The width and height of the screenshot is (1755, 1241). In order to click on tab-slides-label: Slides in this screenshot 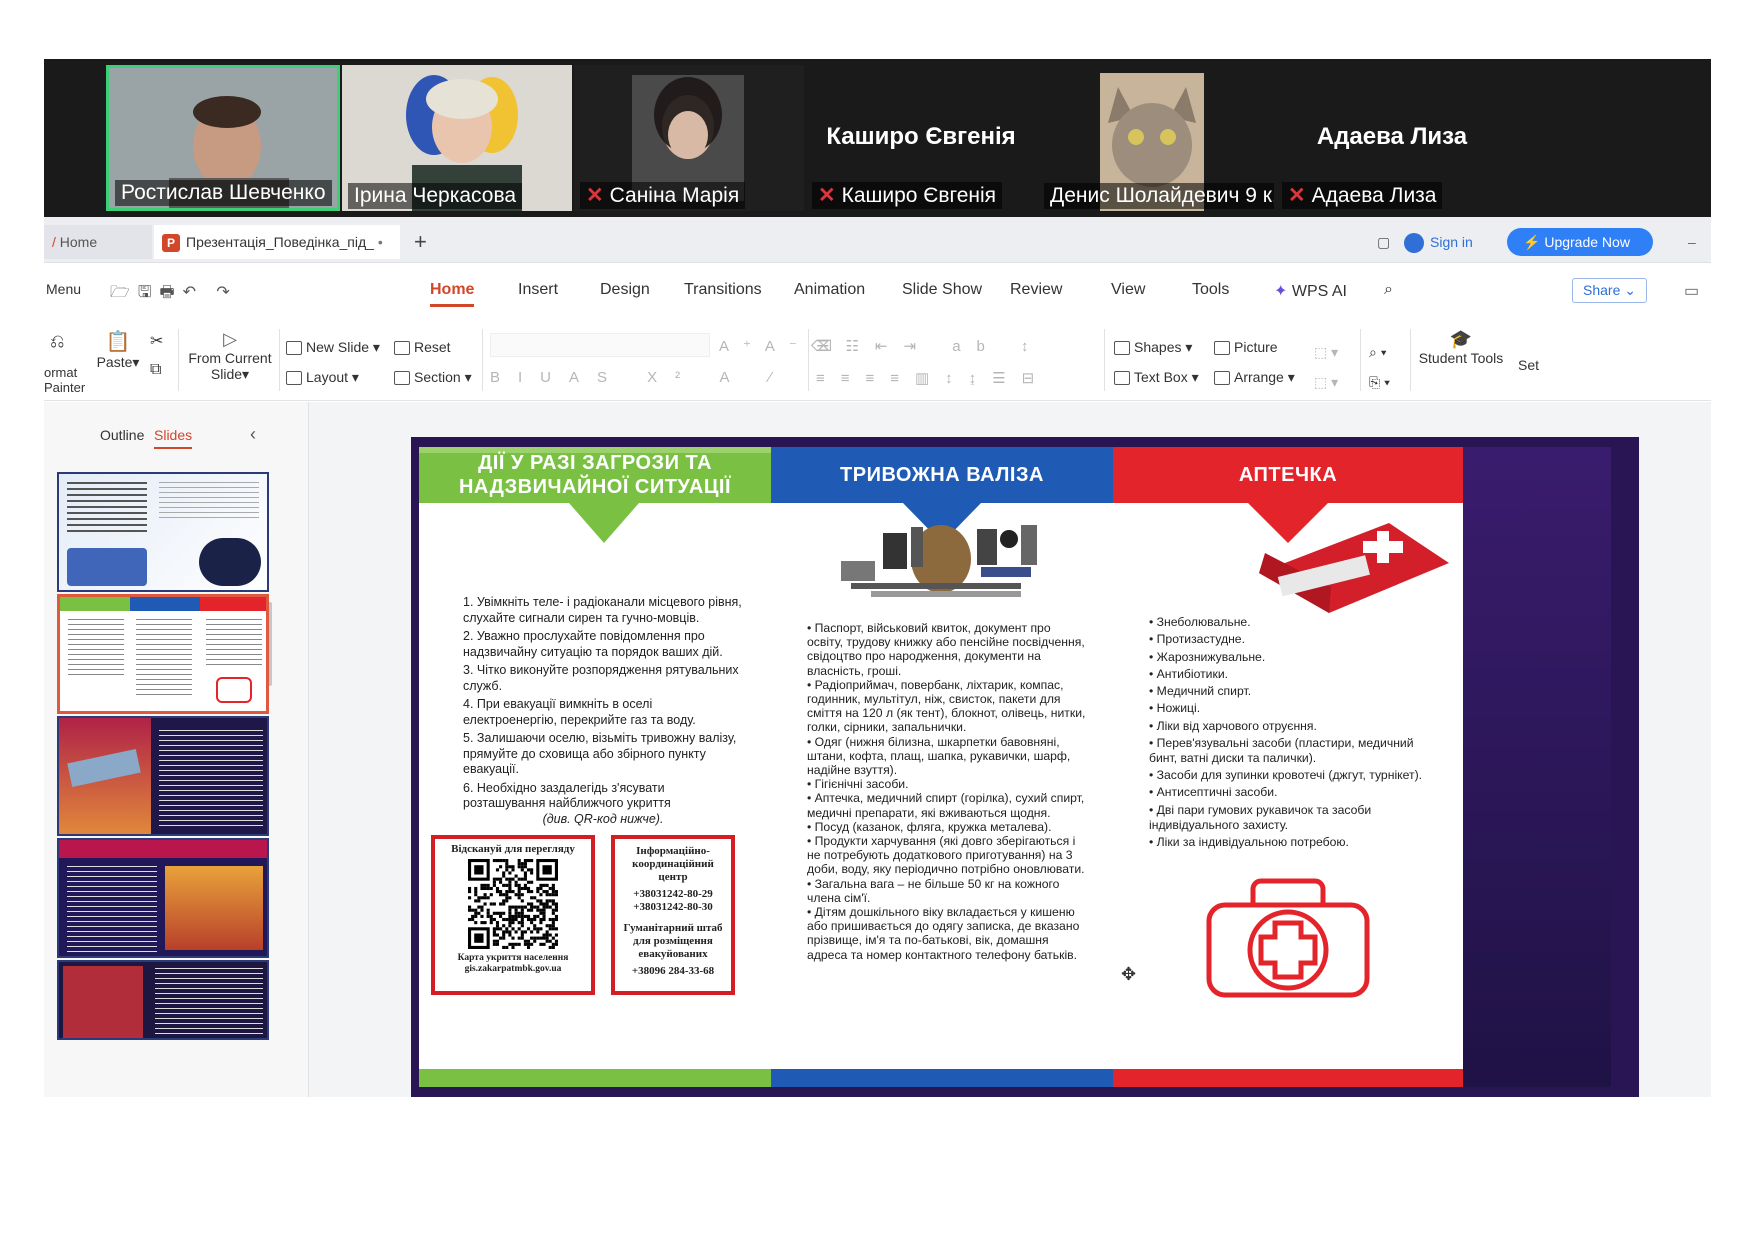, I will do `click(173, 435)`.